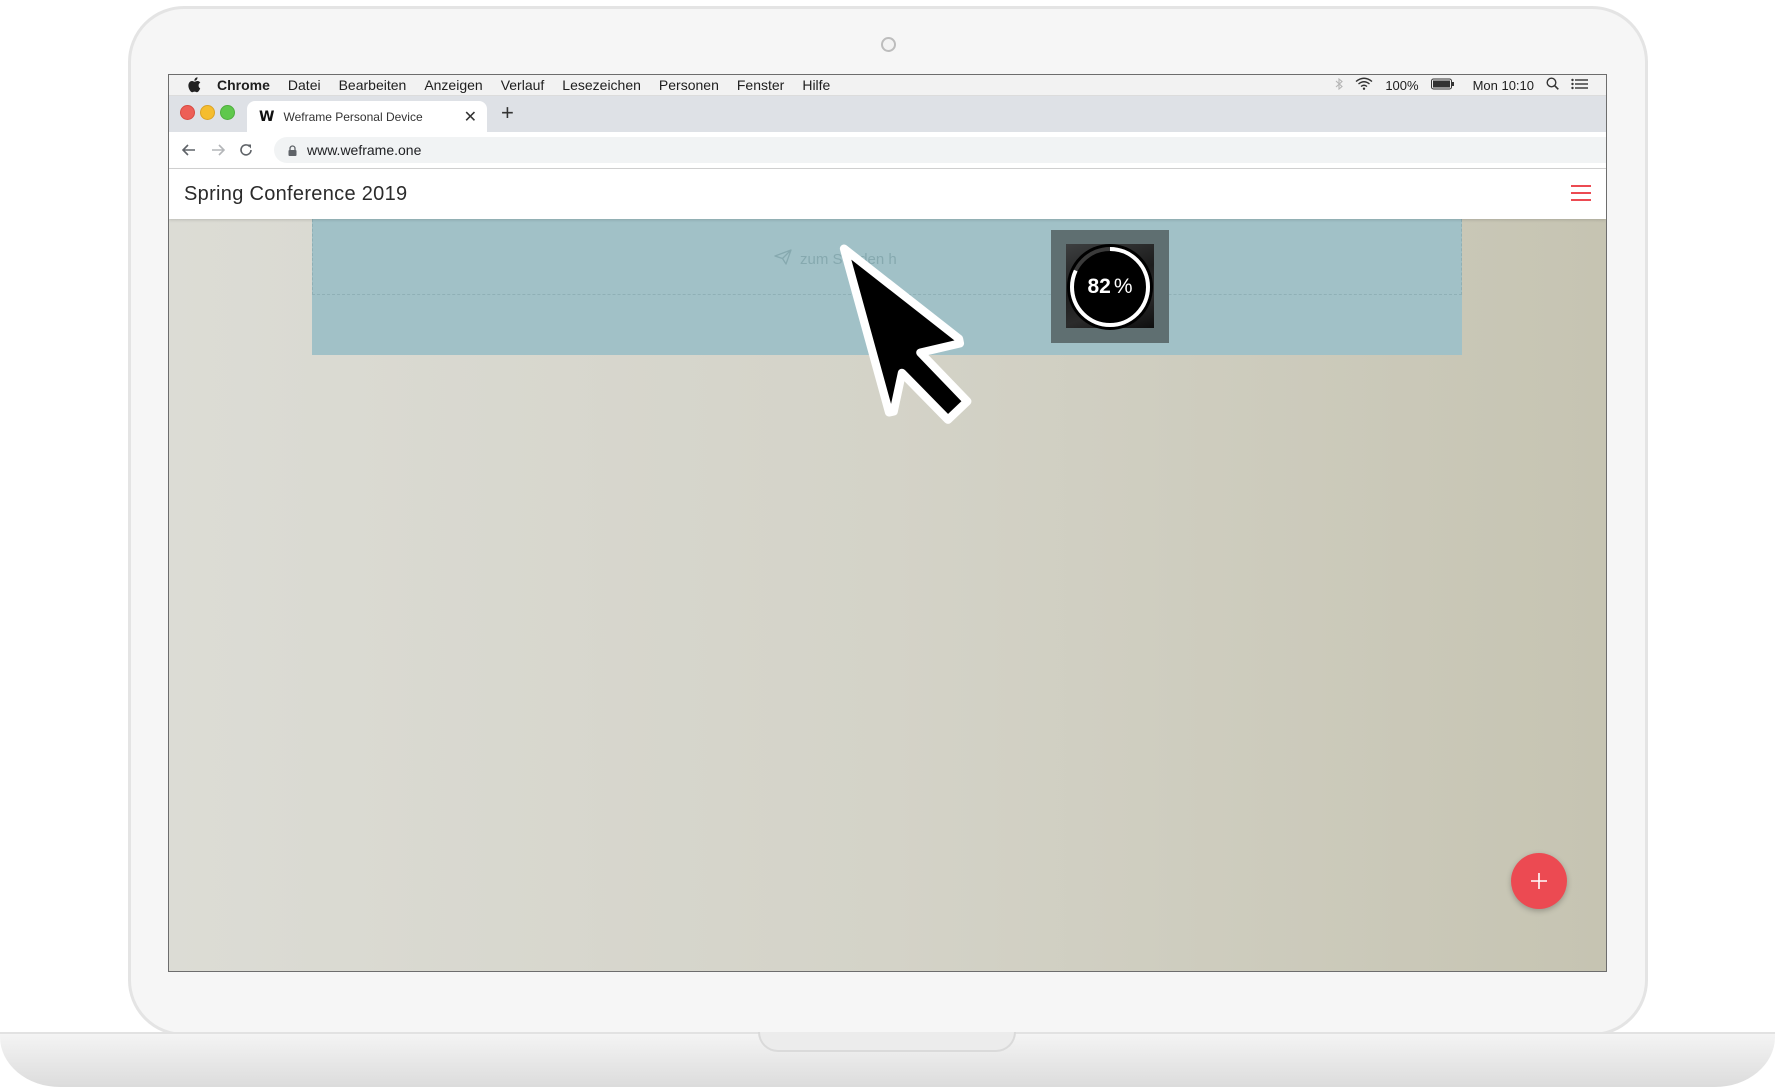  Describe the element at coordinates (1503, 85) in the screenshot. I see `clock: Mon 10:10` at that location.